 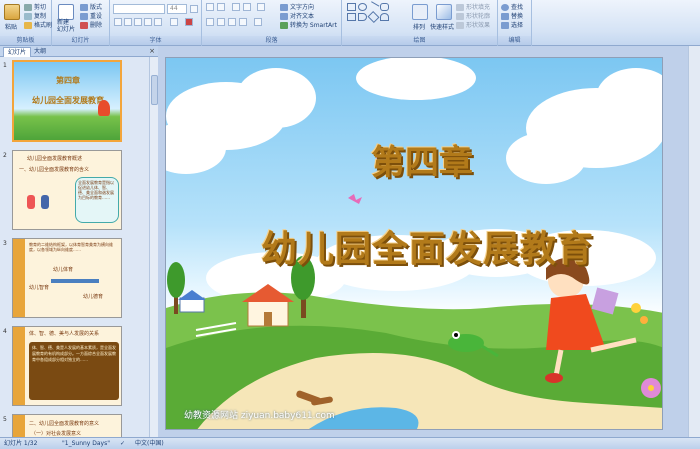 I want to click on align-text-icon, so click(x=284, y=16).